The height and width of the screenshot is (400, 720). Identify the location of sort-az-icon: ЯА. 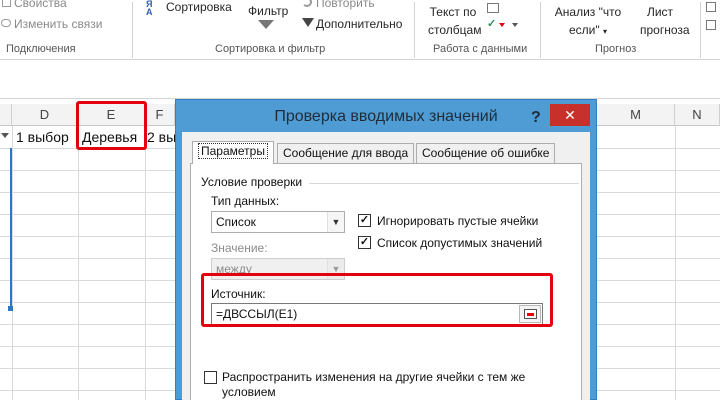
(149, 8).